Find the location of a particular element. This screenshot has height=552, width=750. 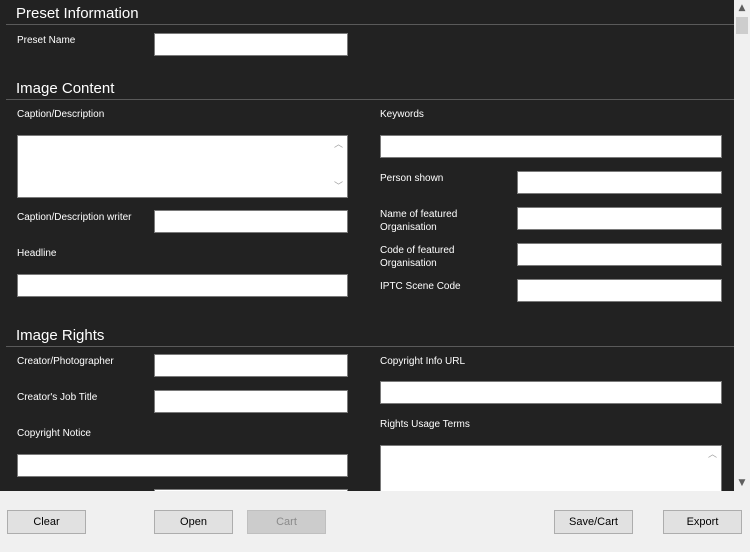

save-cart-button: Save/Cart is located at coordinates (593, 522).